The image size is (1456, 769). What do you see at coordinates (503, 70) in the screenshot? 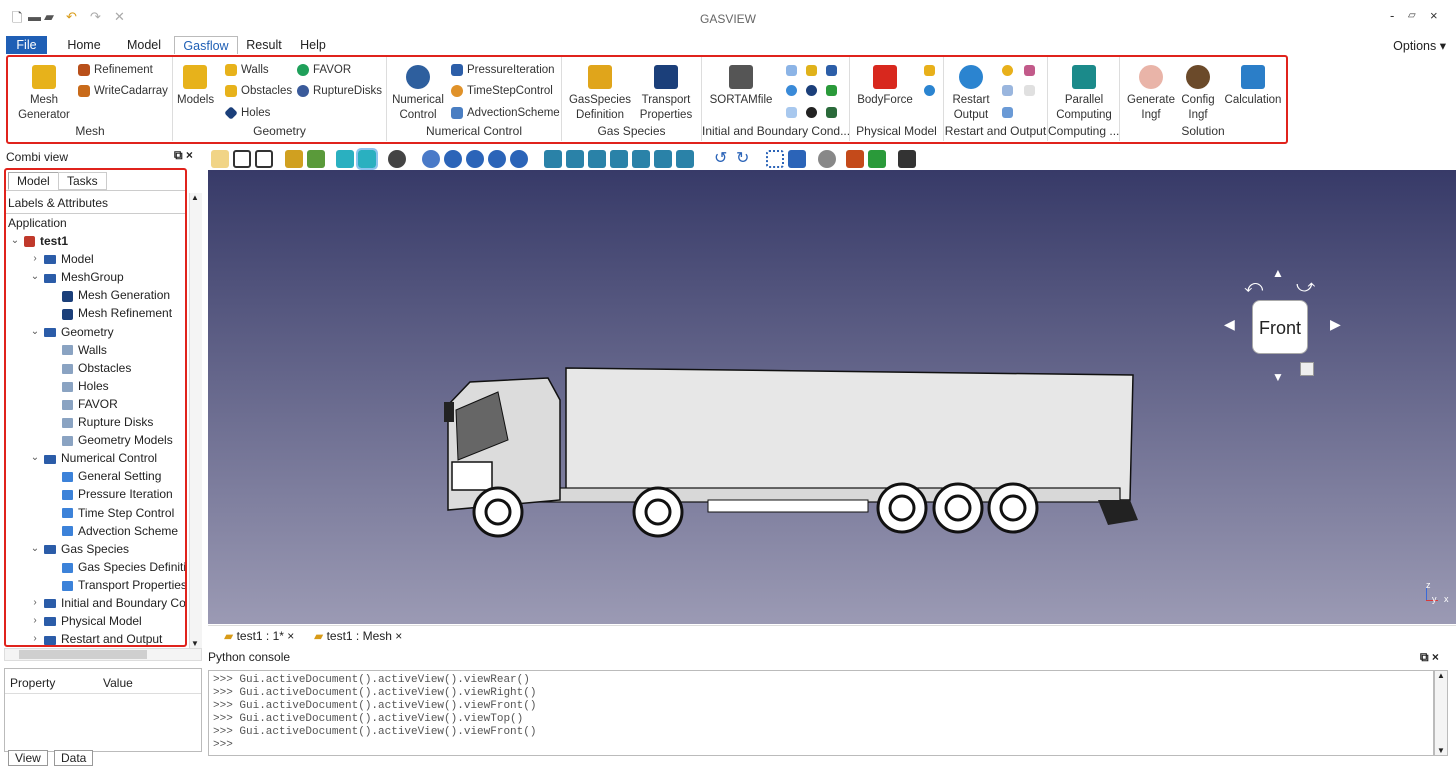
I see `pressureiteration-button: PressureIteration` at bounding box center [503, 70].